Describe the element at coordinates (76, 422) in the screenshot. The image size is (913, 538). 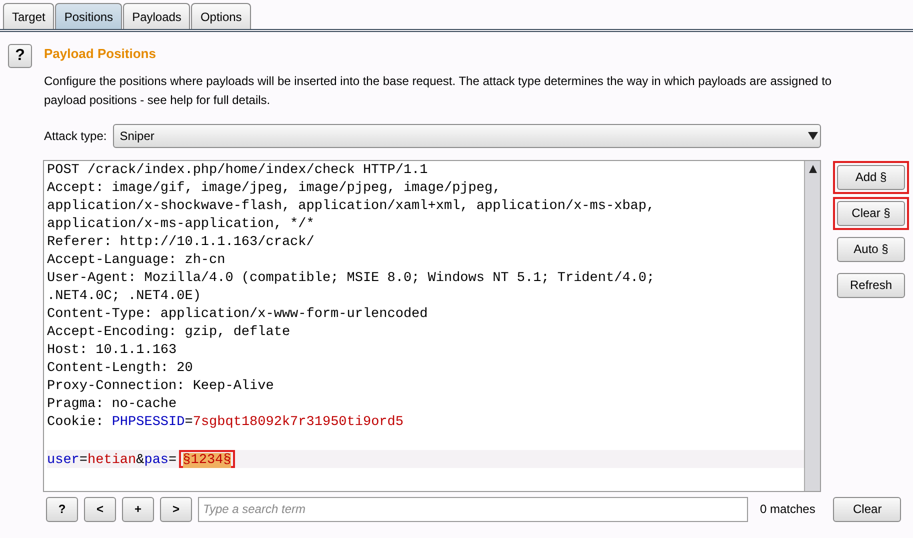
I see `request-text: Cookie:` at that location.